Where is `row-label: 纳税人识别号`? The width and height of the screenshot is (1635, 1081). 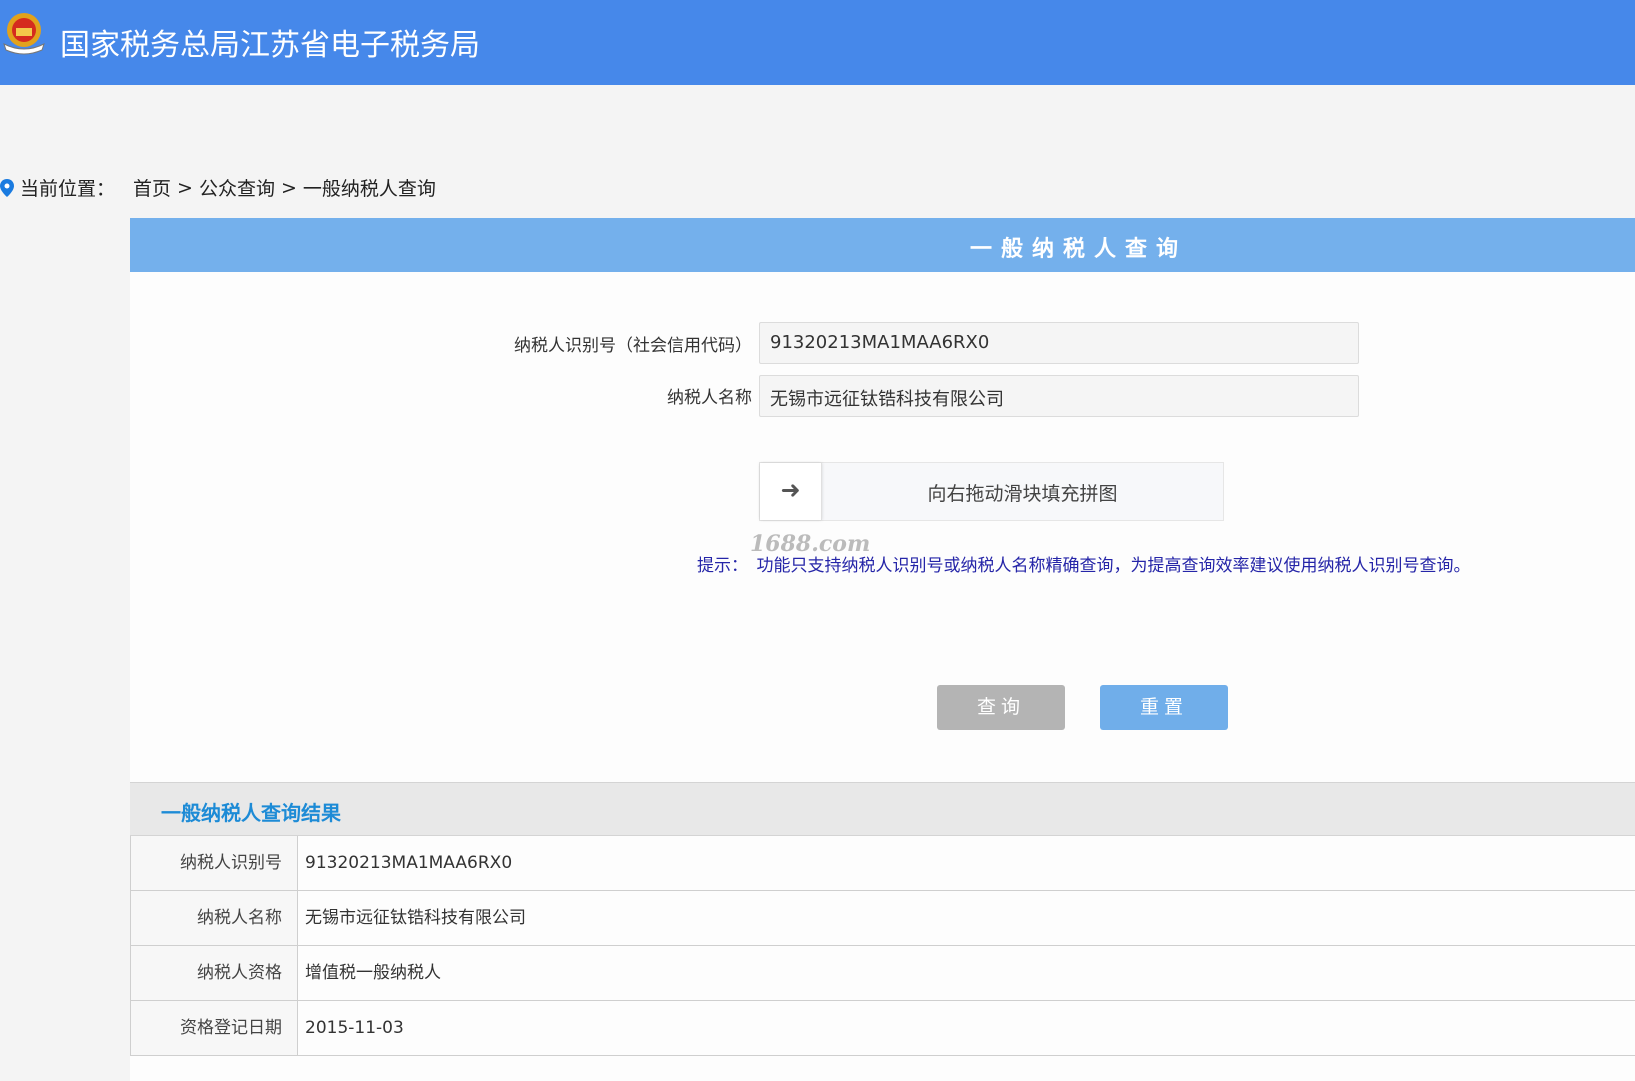
row-label: 纳税人识别号 is located at coordinates (214, 863).